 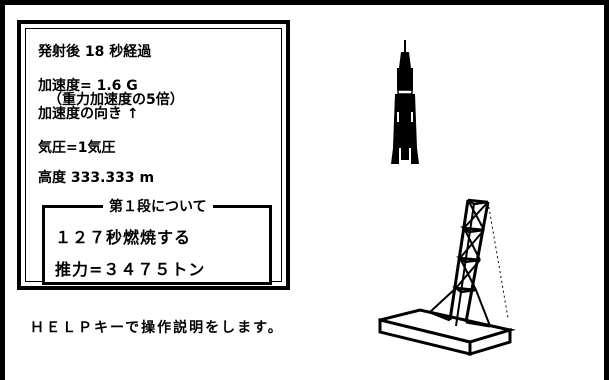 What do you see at coordinates (96, 178) in the screenshot?
I see `altitude-label: 高度 333.333 m` at bounding box center [96, 178].